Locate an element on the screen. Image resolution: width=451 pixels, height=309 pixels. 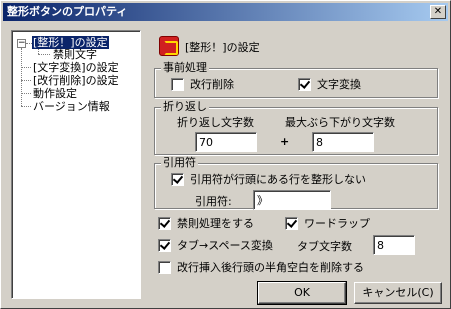
tree-item-remove-newline-settings: [改行削除]の設定 is located at coordinates (76, 81).